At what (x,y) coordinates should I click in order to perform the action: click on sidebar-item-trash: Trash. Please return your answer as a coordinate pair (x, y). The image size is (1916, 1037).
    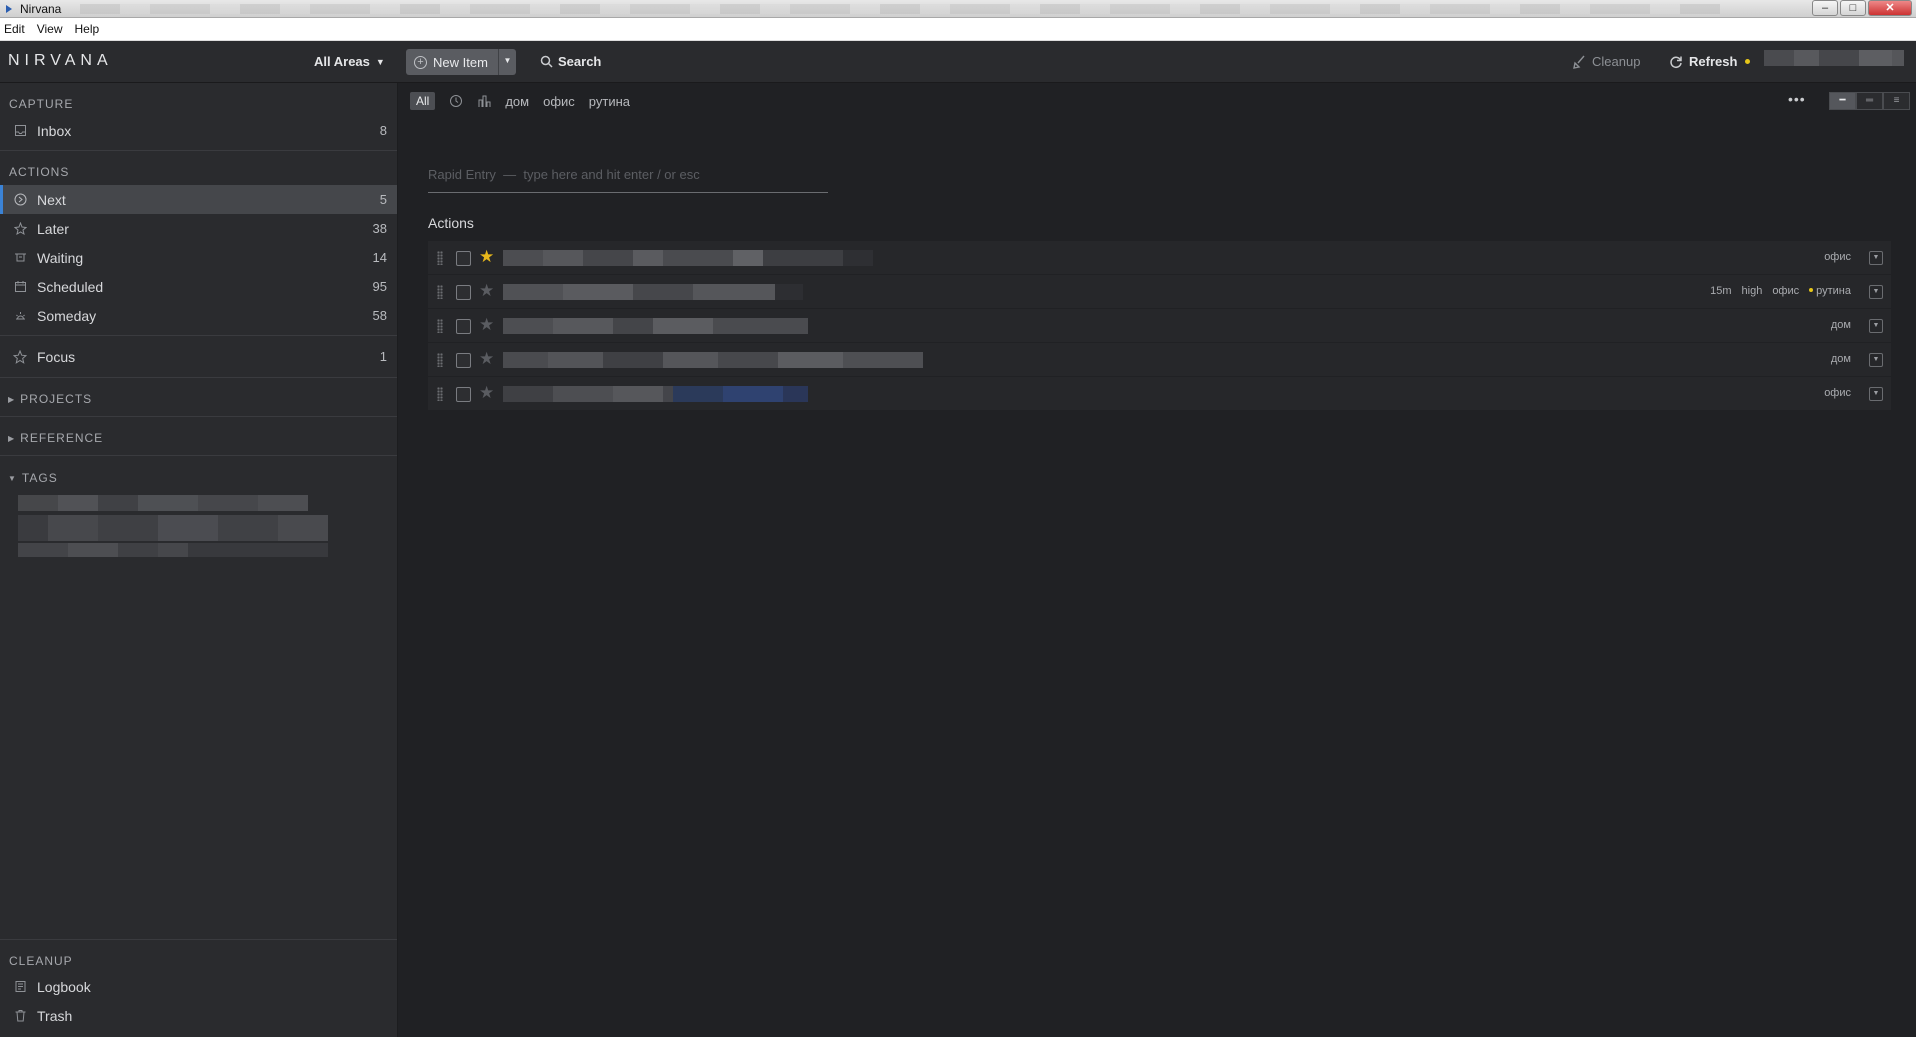
    Looking at the image, I should click on (198, 1015).